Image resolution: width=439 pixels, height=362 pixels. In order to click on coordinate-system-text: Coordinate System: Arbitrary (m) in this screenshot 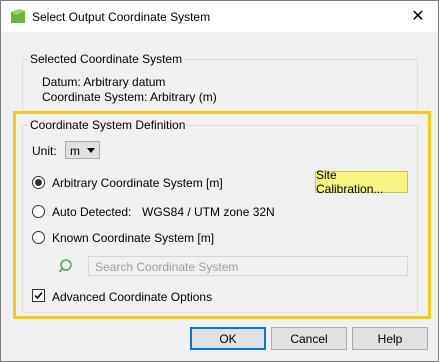, I will do `click(129, 97)`.